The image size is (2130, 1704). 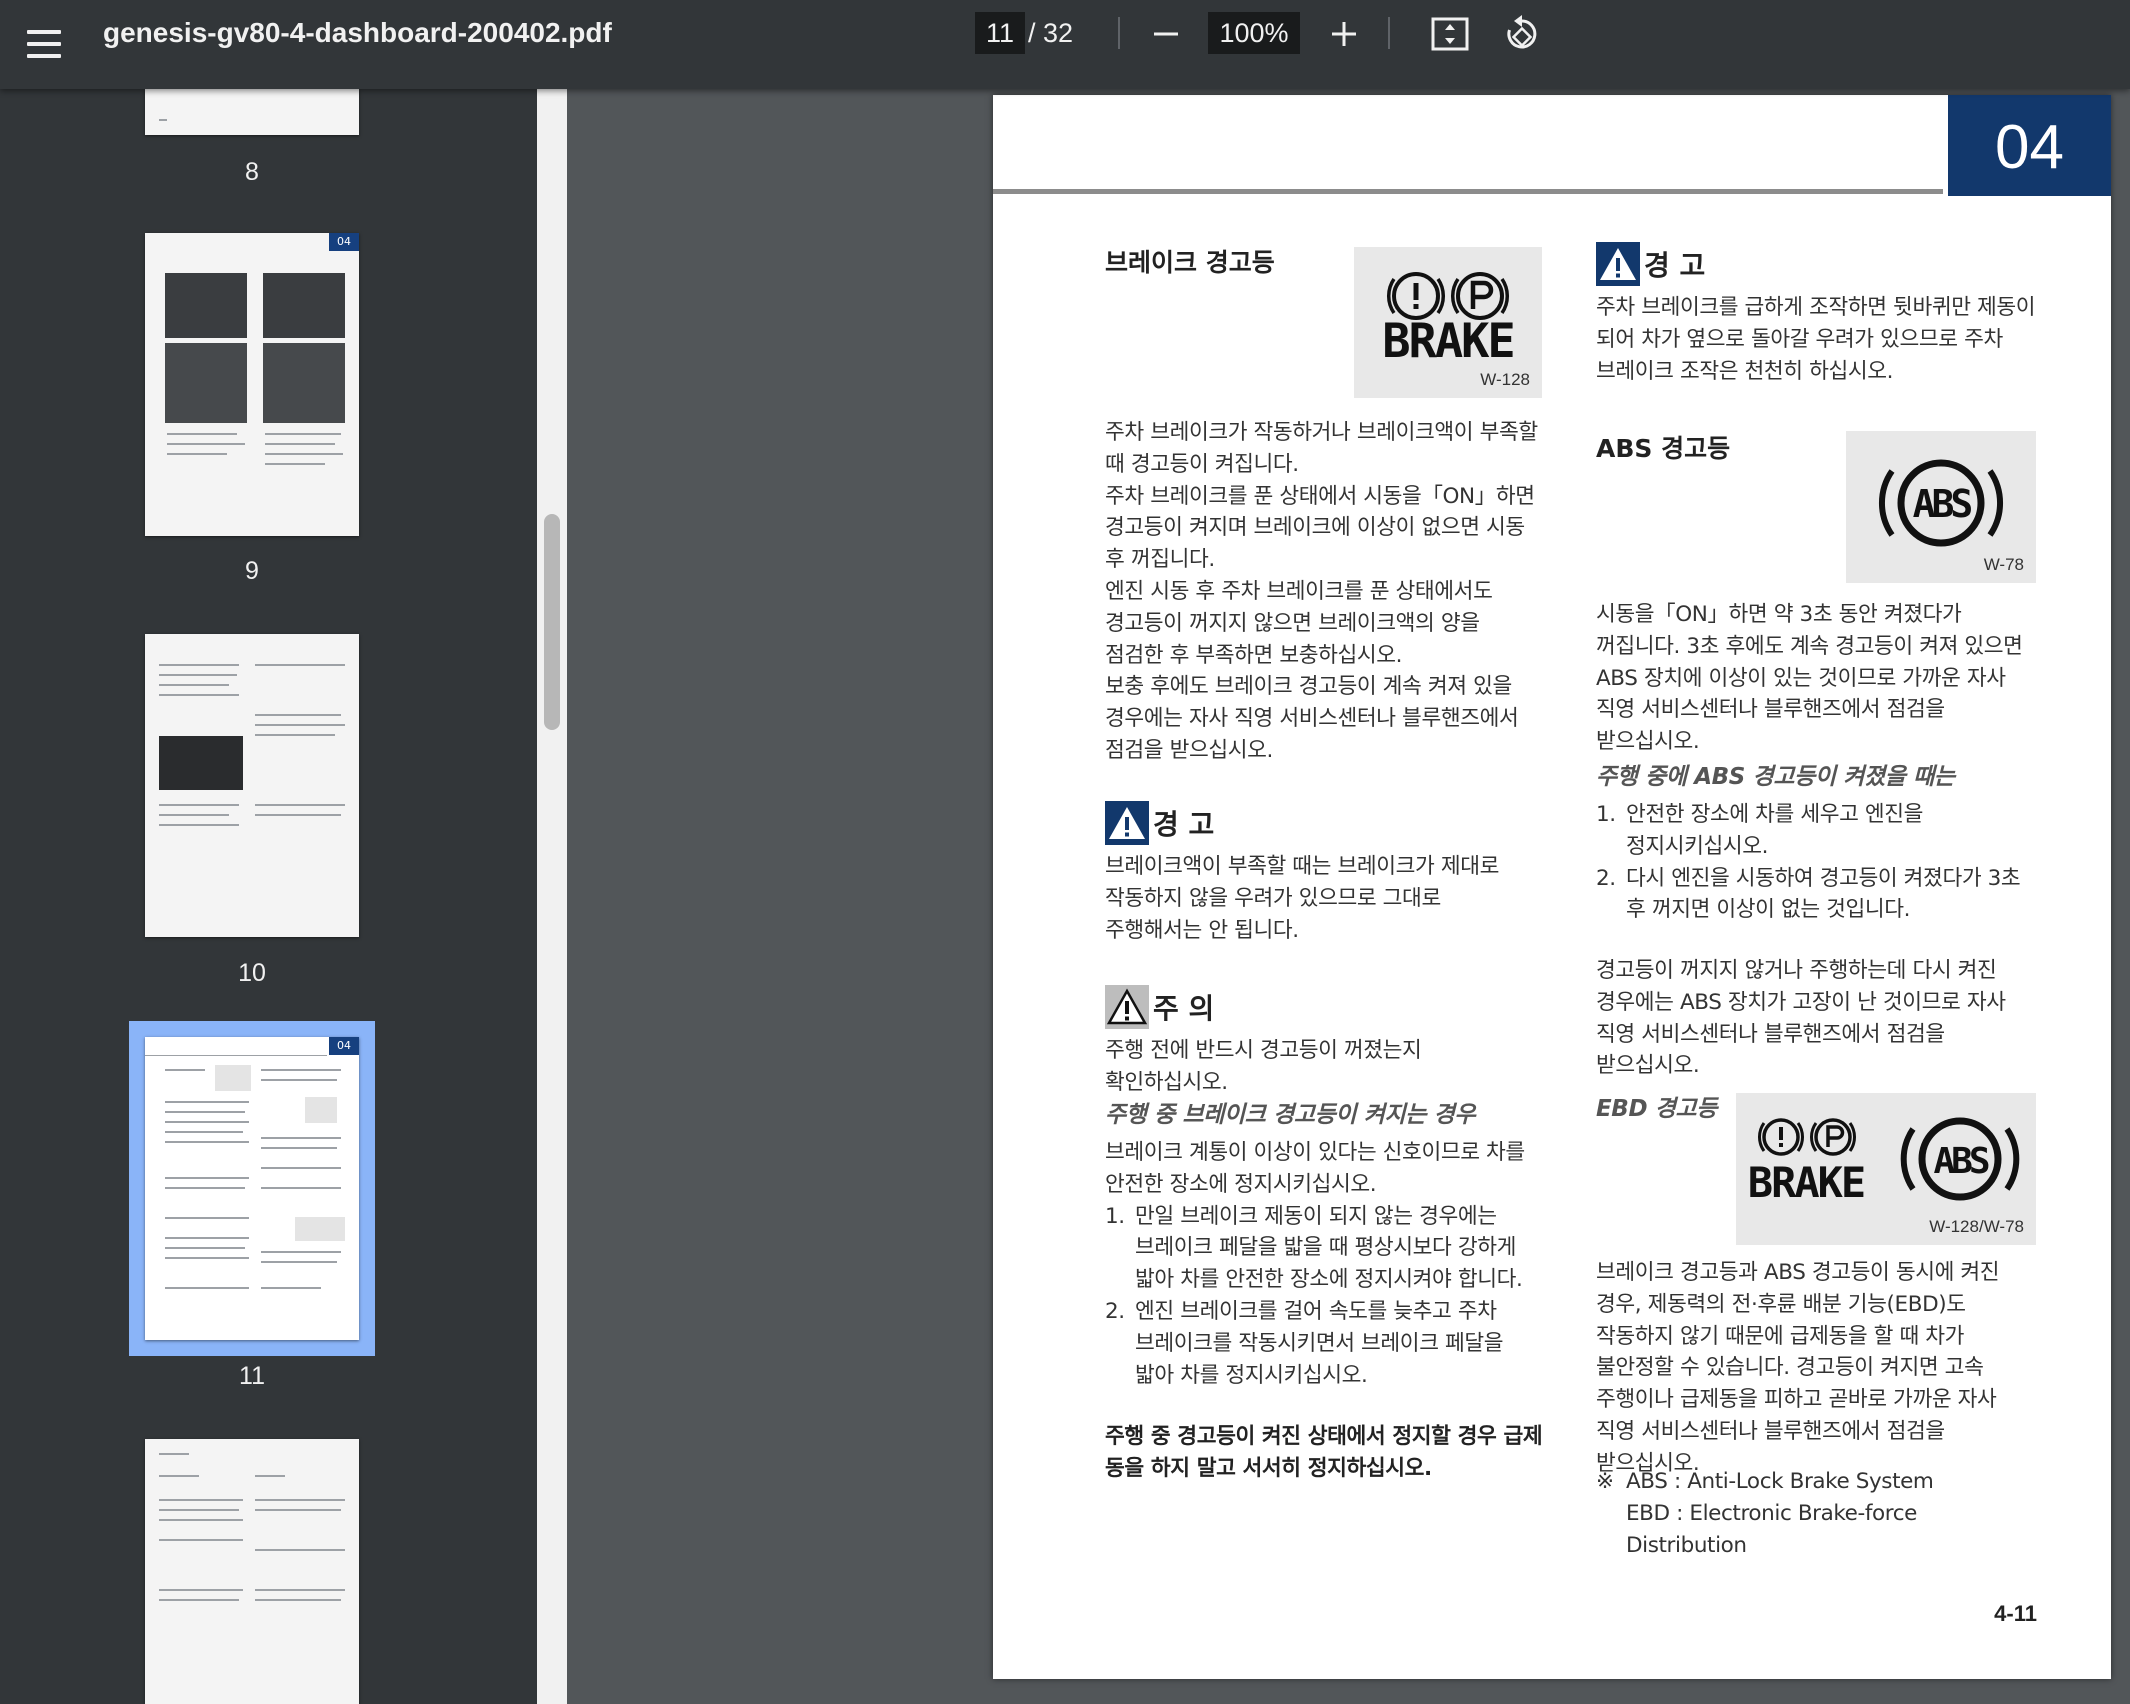 What do you see at coordinates (1976, 1226) in the screenshot?
I see `ebd-icon-code: W-128/W-78` at bounding box center [1976, 1226].